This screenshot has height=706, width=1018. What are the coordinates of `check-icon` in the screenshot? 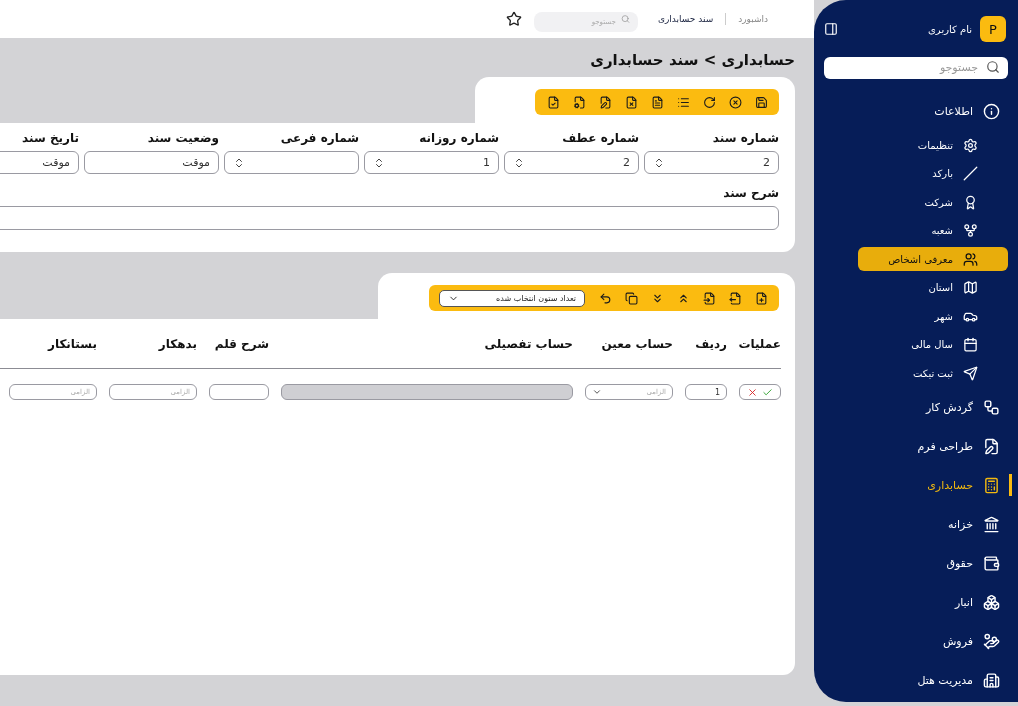 It's located at (767, 392).